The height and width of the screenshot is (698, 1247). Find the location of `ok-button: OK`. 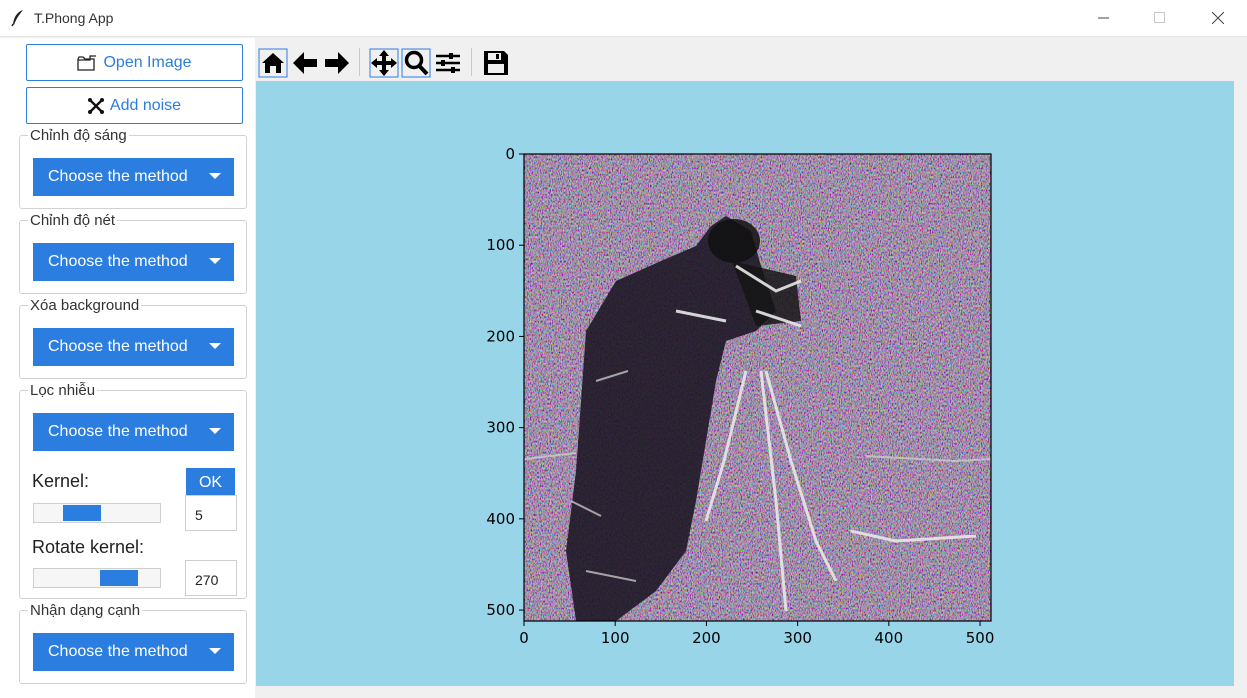

ok-button: OK is located at coordinates (210, 482).